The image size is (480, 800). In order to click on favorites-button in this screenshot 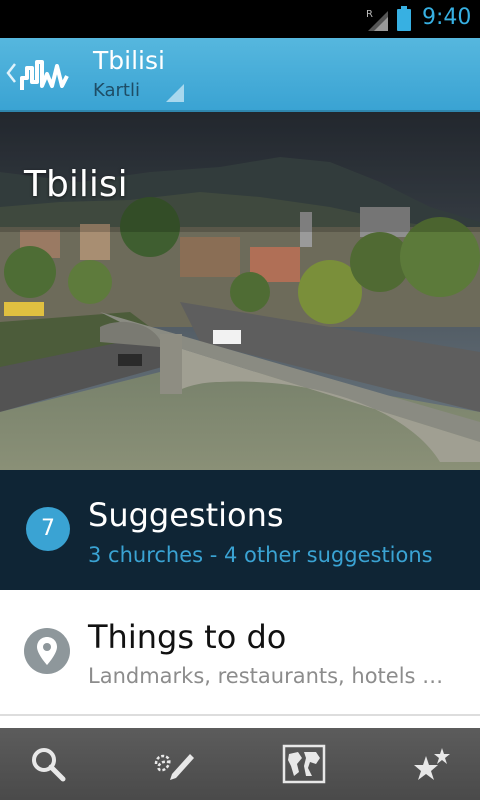, I will do `click(432, 764)`.